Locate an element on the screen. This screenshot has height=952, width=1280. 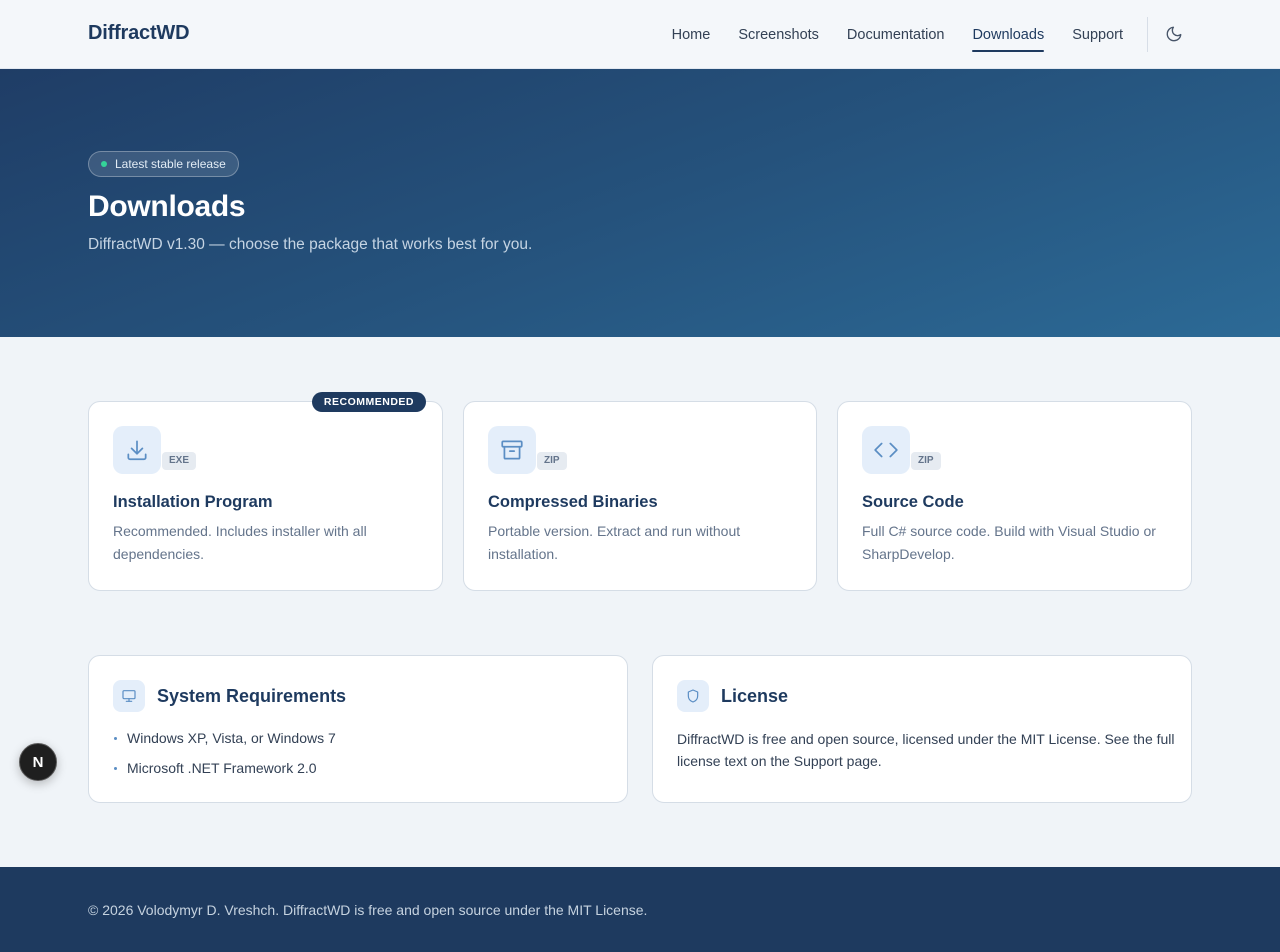
shield-icon-tile is located at coordinates (693, 696).